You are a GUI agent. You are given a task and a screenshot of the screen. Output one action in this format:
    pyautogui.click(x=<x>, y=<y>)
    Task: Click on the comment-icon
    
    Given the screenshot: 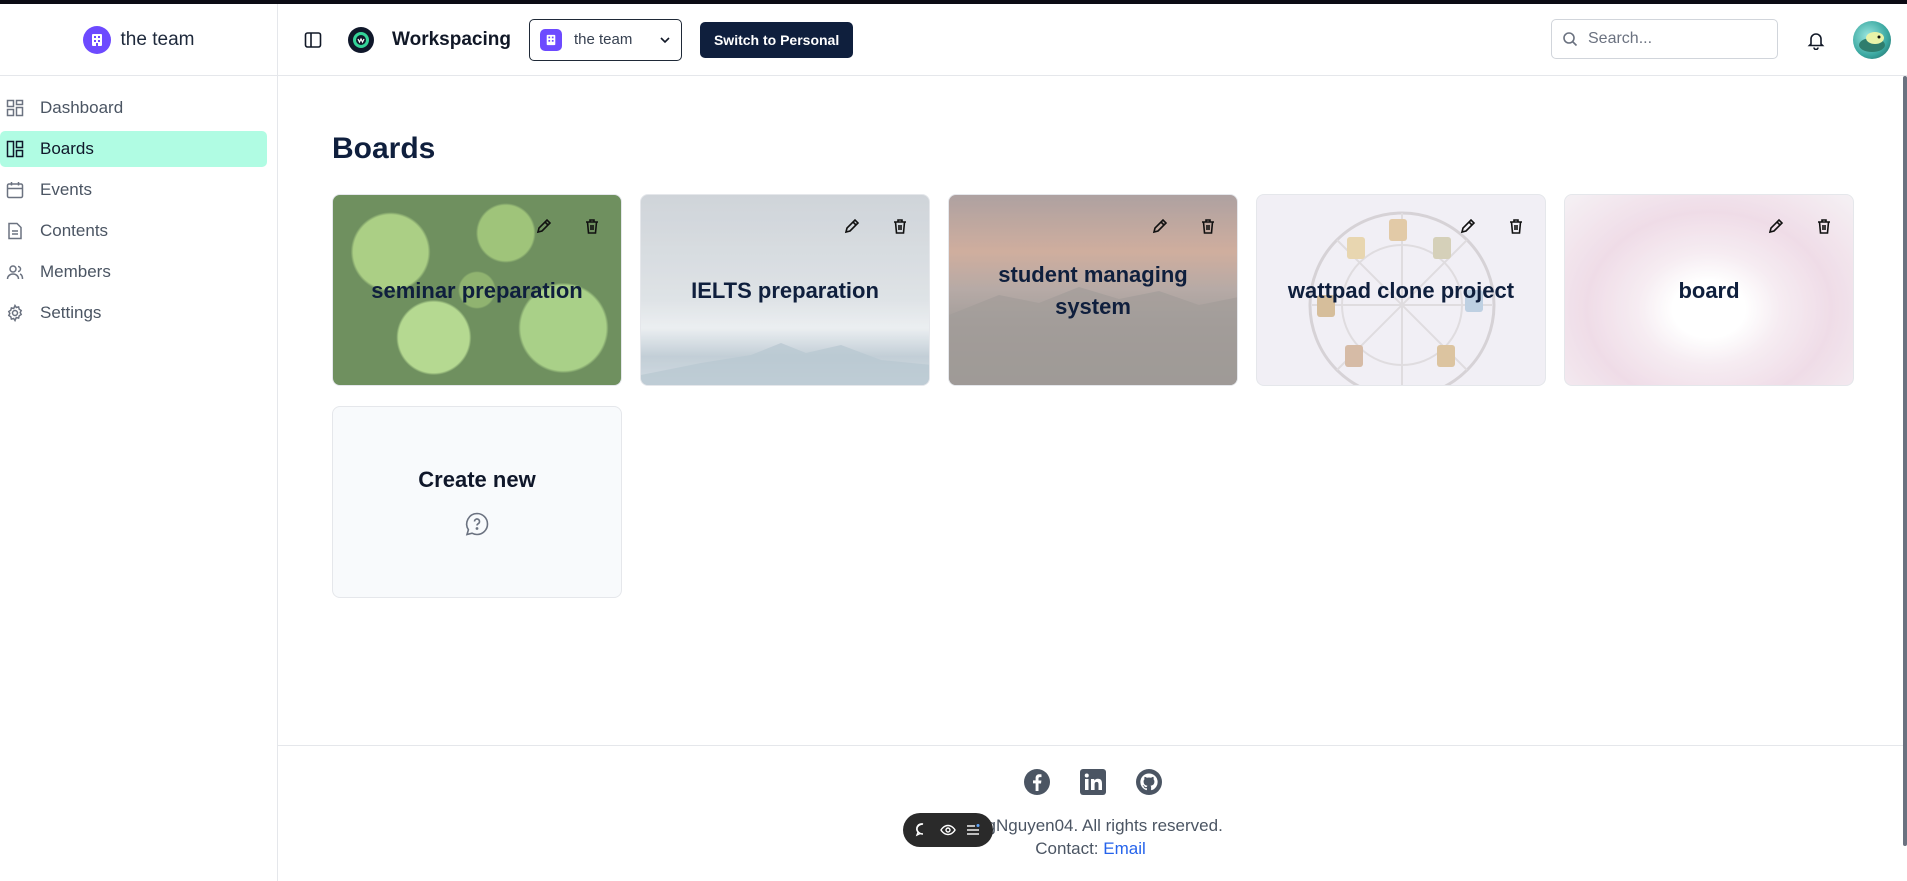 What is the action you would take?
    pyautogui.click(x=923, y=830)
    